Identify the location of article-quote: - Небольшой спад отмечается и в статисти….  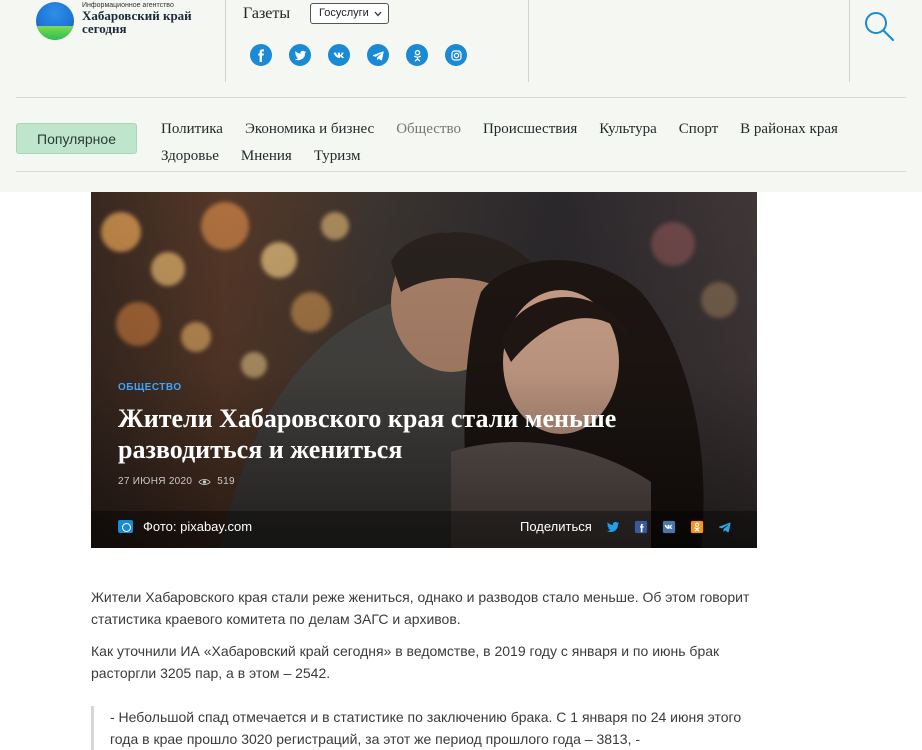
(424, 728).